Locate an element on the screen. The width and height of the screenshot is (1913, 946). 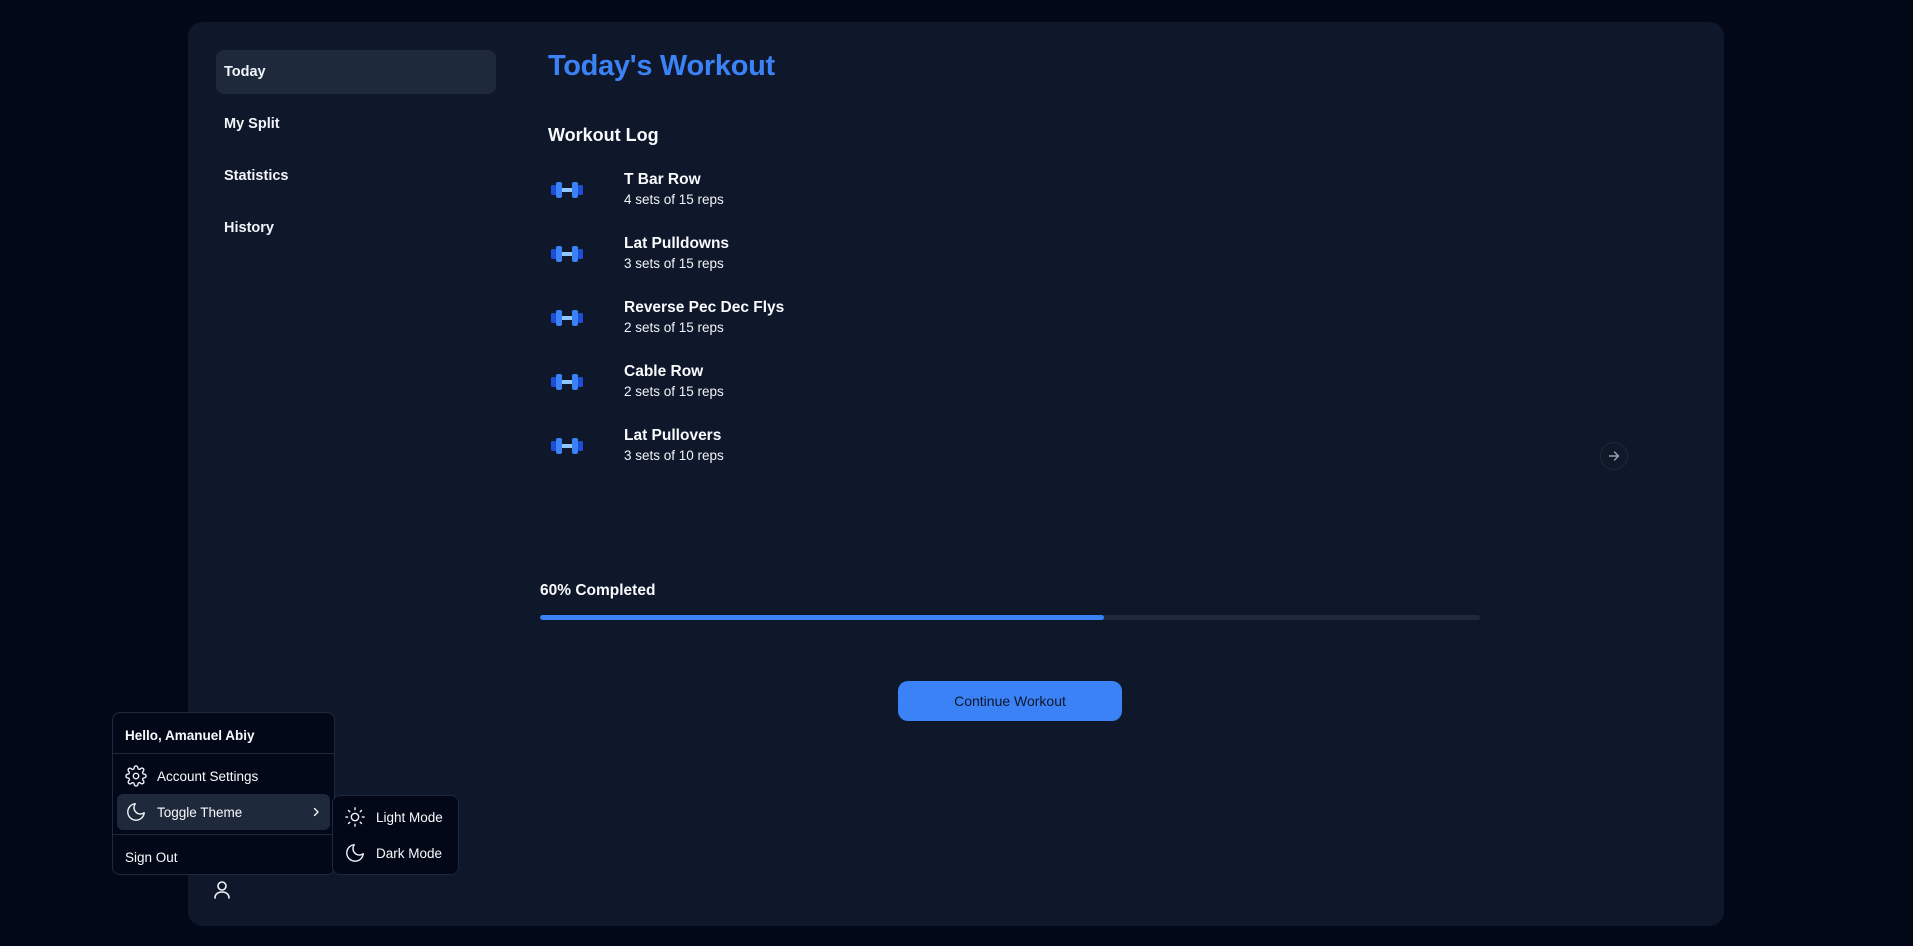
exercise-detail: 3 sets of 15 reps is located at coordinates (674, 263).